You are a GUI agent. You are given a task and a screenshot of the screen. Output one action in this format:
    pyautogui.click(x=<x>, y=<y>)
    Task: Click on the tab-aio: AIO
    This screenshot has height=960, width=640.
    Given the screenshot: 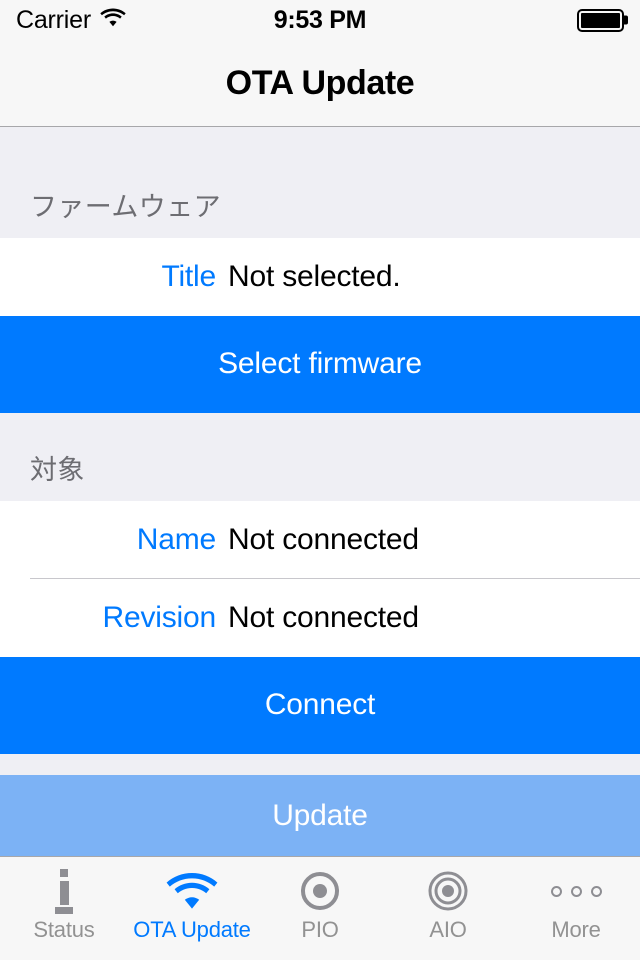 What is the action you would take?
    pyautogui.click(x=448, y=908)
    